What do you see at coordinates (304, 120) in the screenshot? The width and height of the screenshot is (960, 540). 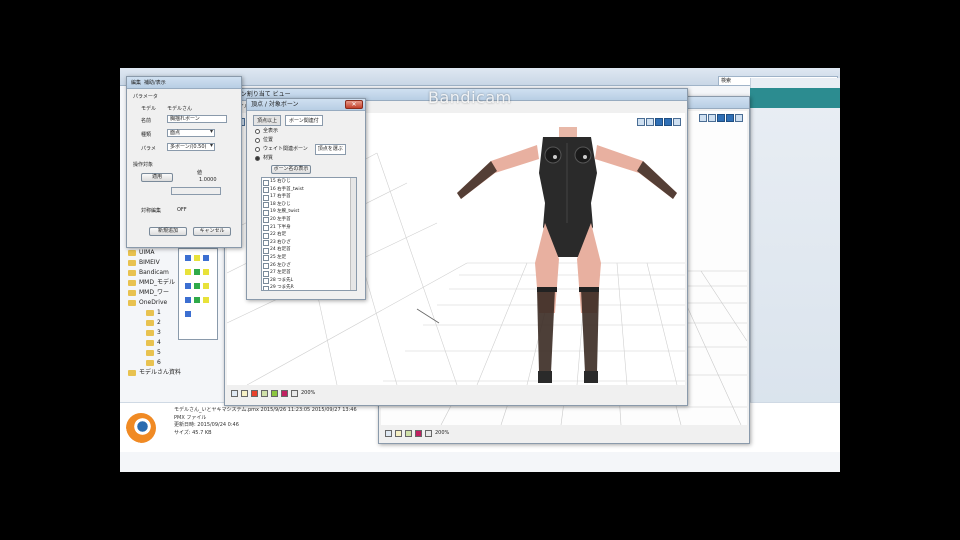 I see `bone-dialog-tab: ボーン関連付` at bounding box center [304, 120].